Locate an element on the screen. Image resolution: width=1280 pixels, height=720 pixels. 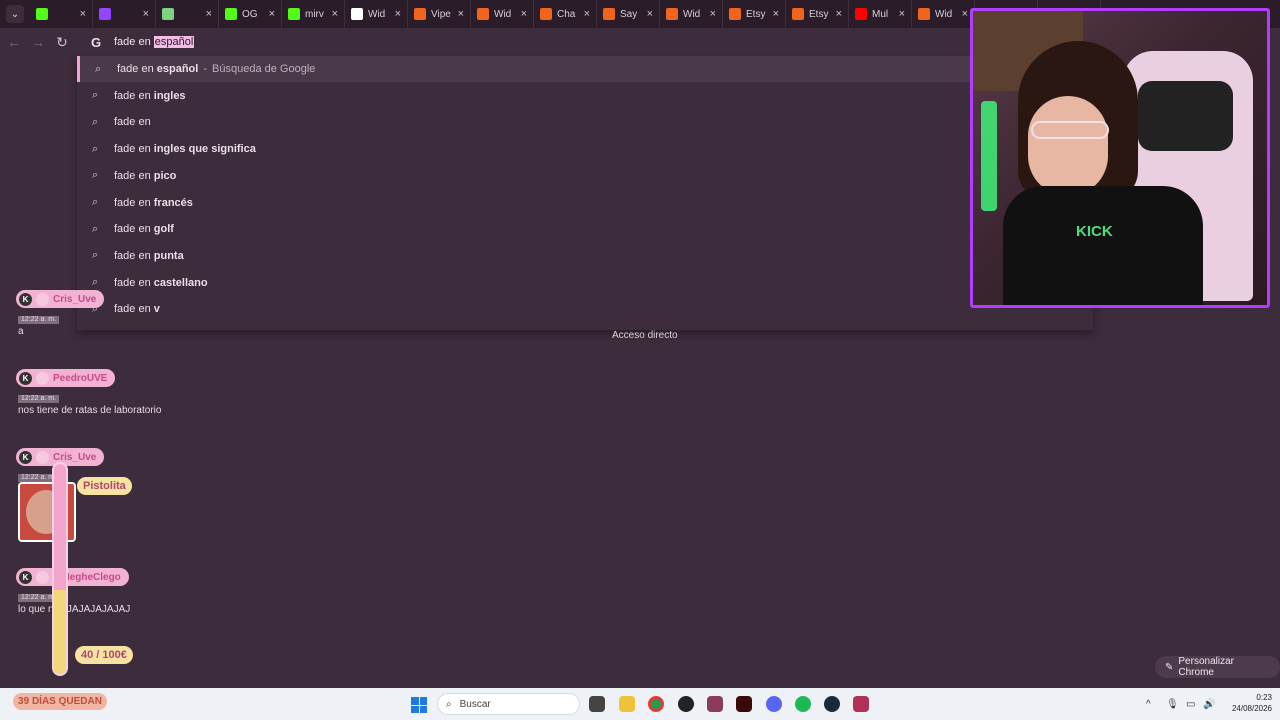
browser-tab: Cha × is located at coordinates (565, 14).